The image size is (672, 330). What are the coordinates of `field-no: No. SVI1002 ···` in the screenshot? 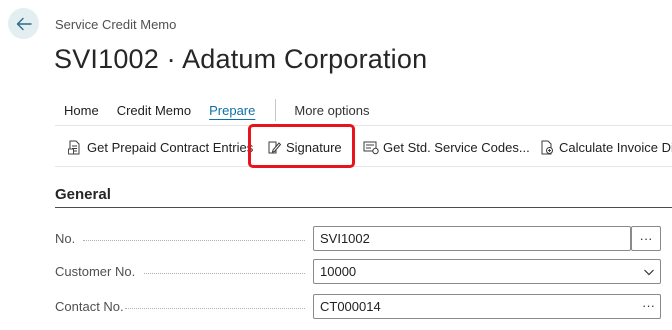 It's located at (363, 239).